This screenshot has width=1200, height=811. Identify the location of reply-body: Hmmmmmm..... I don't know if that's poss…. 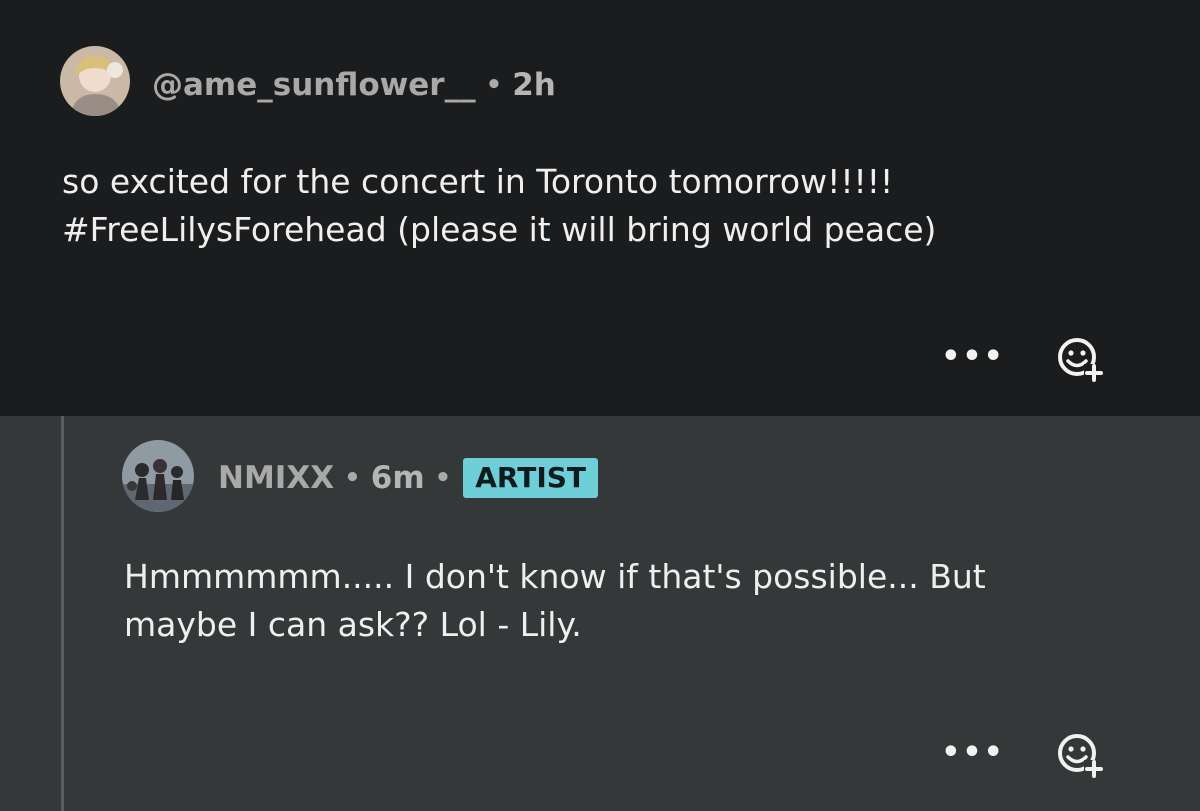
(555, 600).